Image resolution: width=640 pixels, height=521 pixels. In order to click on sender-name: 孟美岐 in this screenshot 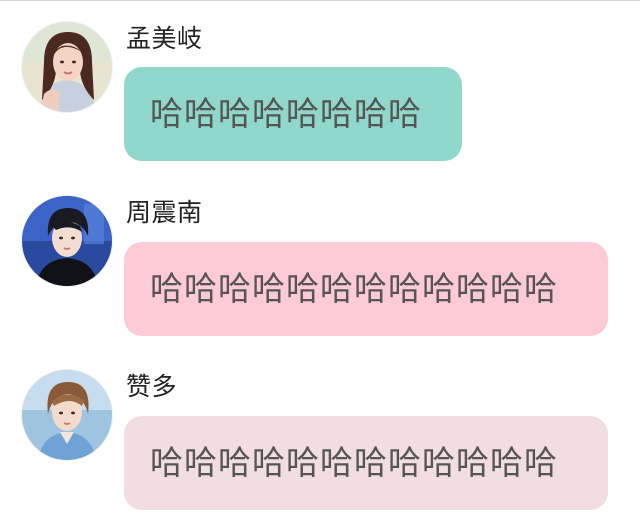, I will do `click(164, 38)`.